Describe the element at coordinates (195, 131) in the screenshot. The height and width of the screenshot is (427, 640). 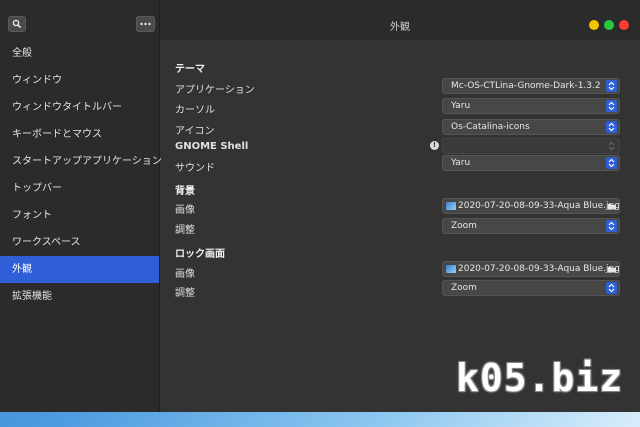
I see `icons-label: アイコン` at that location.